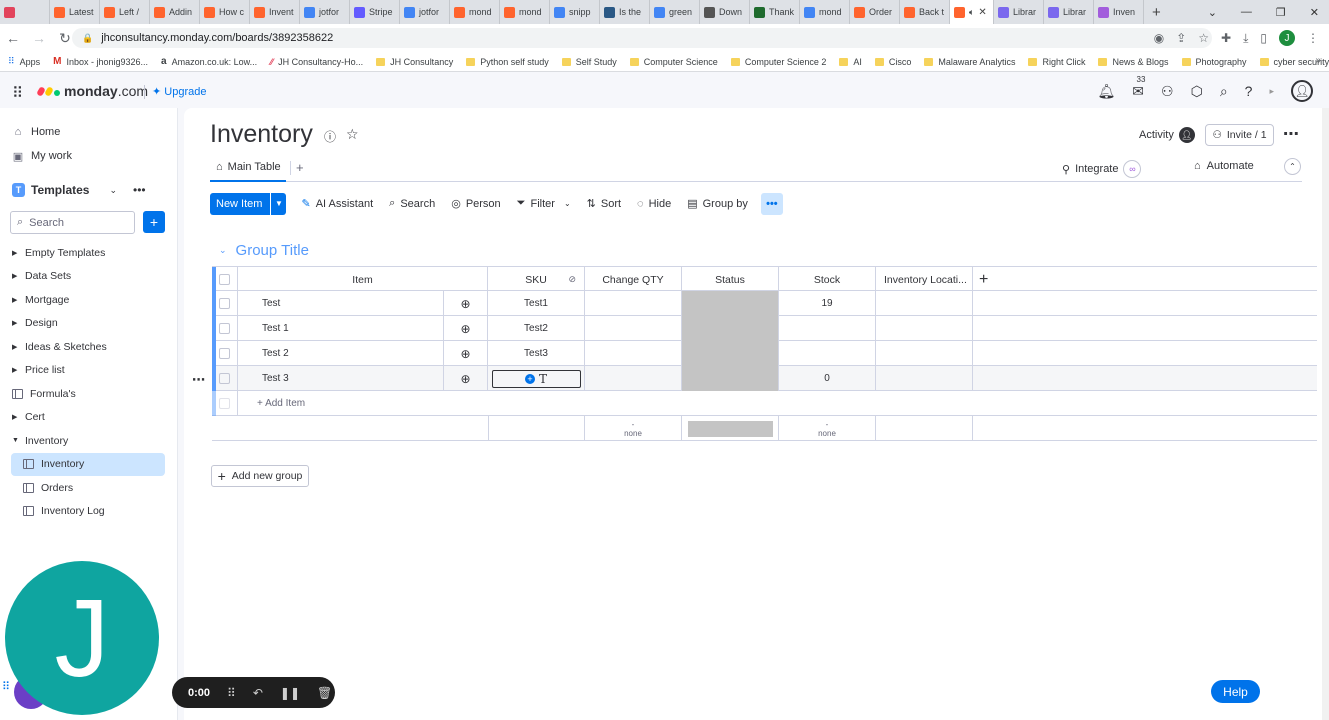 Image resolution: width=1329 pixels, height=720 pixels. I want to click on table-row: Test 2 ⊕ Test3, so click(764, 353).